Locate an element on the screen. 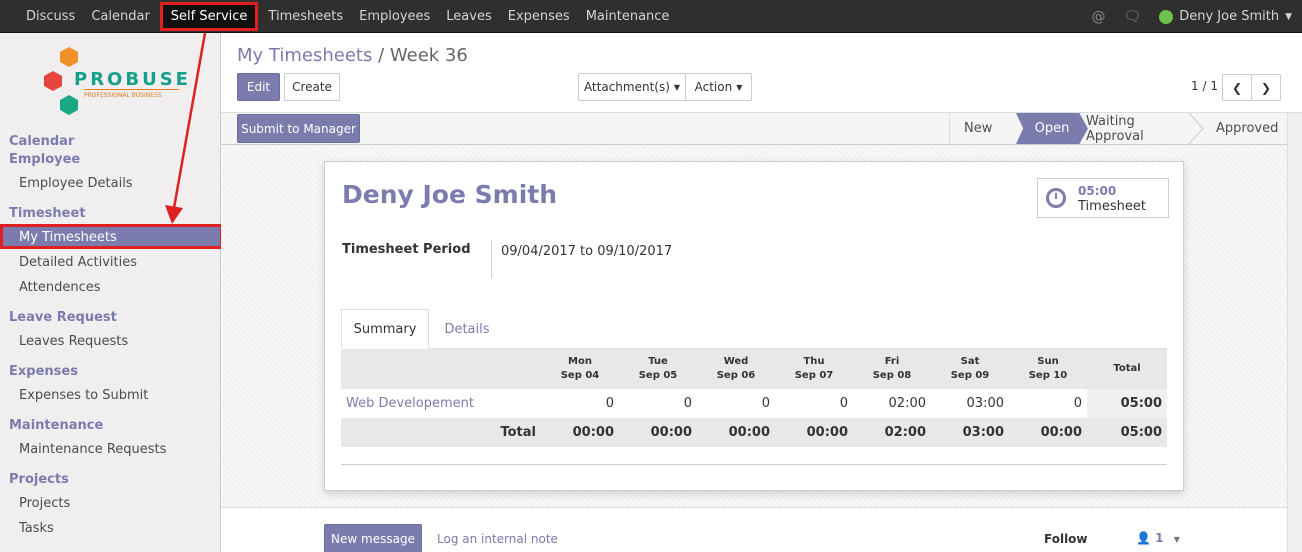 This screenshot has width=1302, height=552. company-logo: PROBUSE PROFESSIONAL BUSINESS is located at coordinates (116, 83).